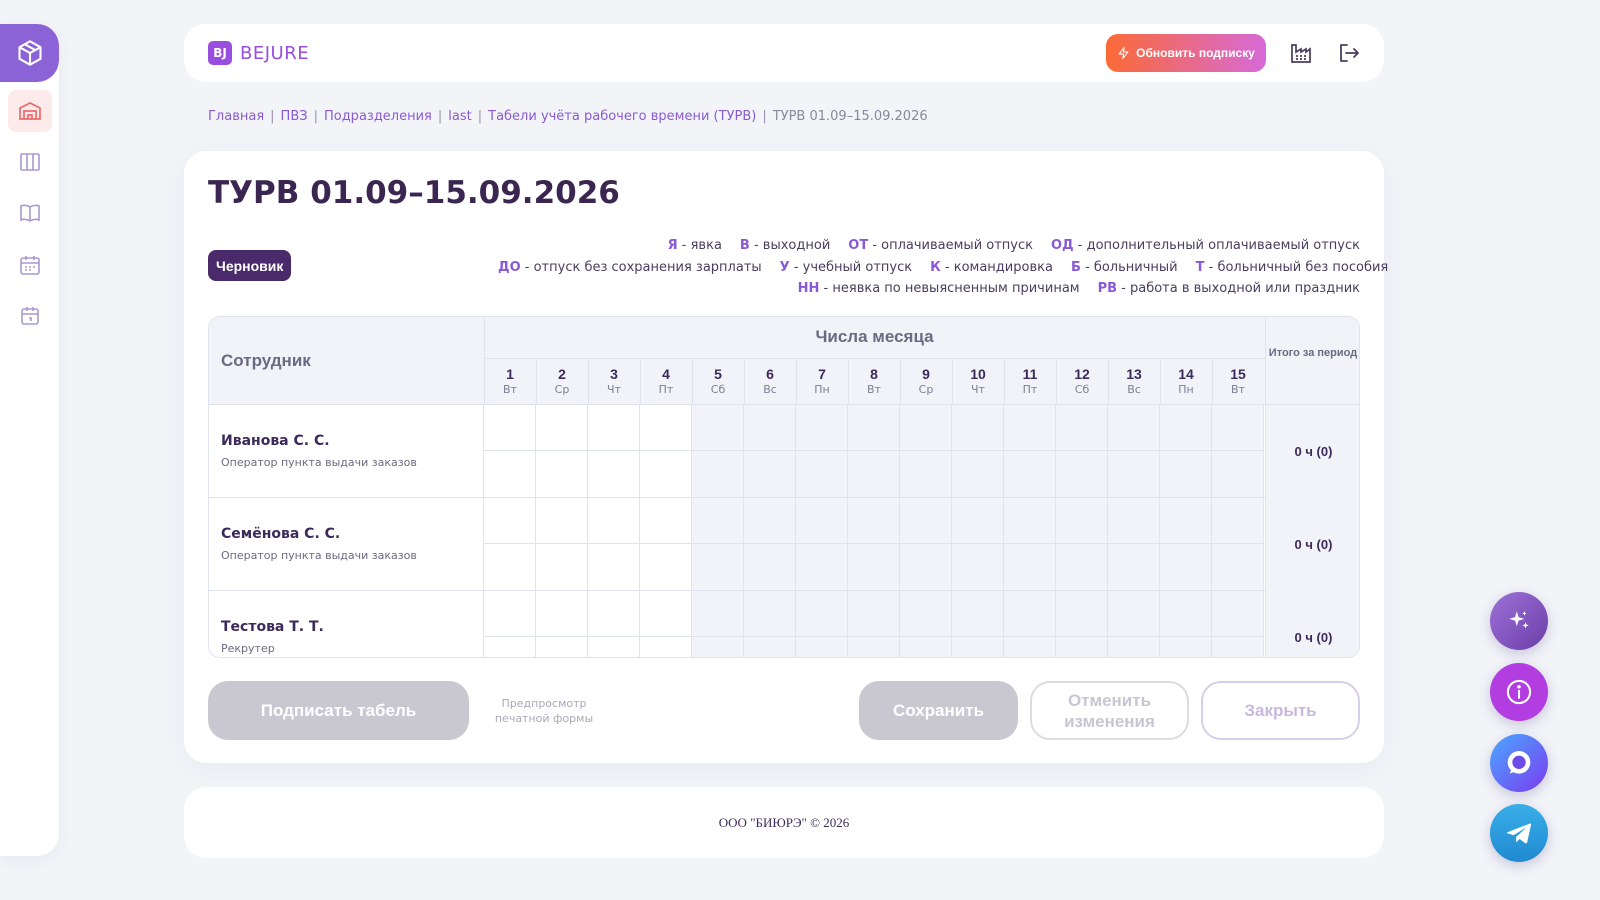  What do you see at coordinates (30, 213) in the screenshot?
I see `sidebar-item-book` at bounding box center [30, 213].